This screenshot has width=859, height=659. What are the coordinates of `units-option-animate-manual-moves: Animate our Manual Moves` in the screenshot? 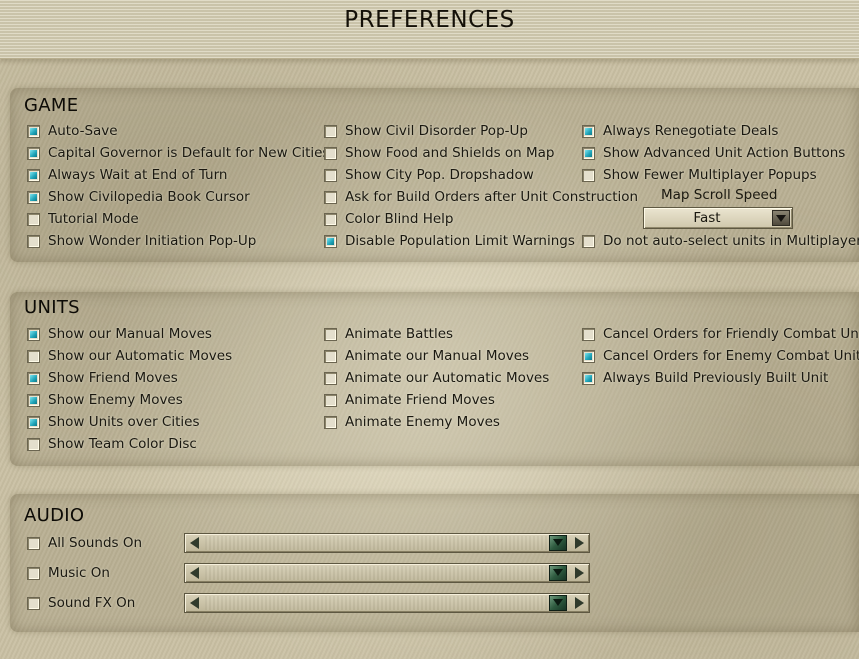 It's located at (426, 356).